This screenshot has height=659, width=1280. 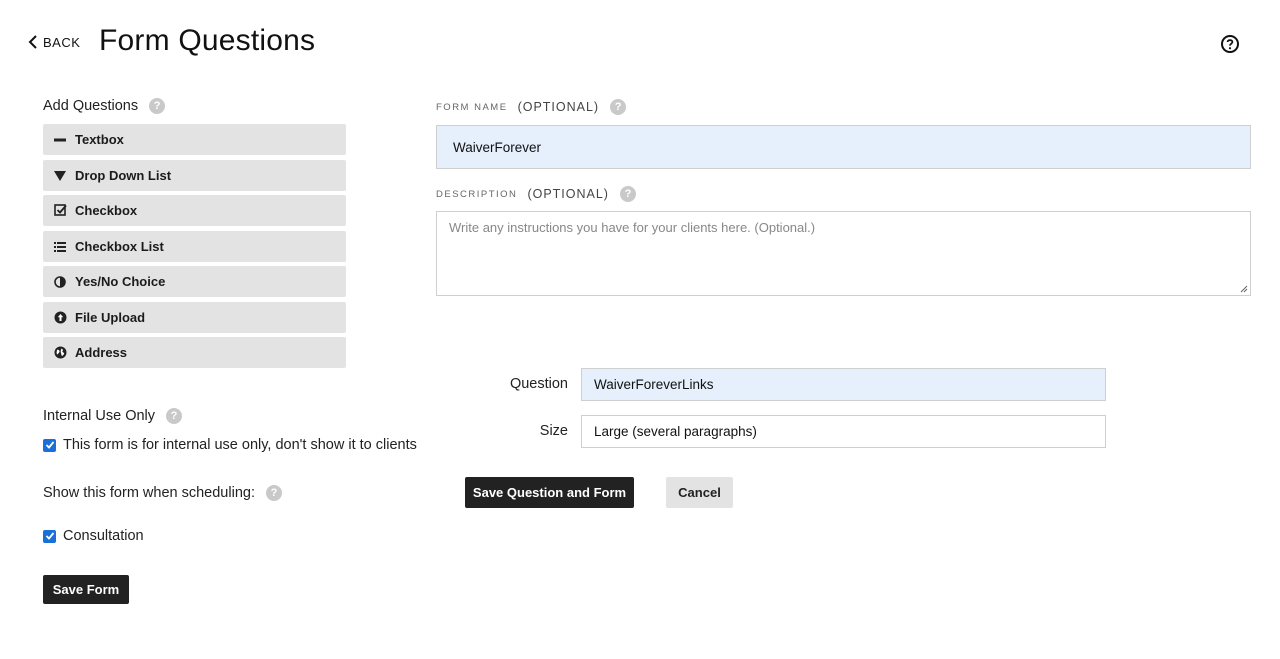 I want to click on resize-handle-icon, so click(x=1244, y=289).